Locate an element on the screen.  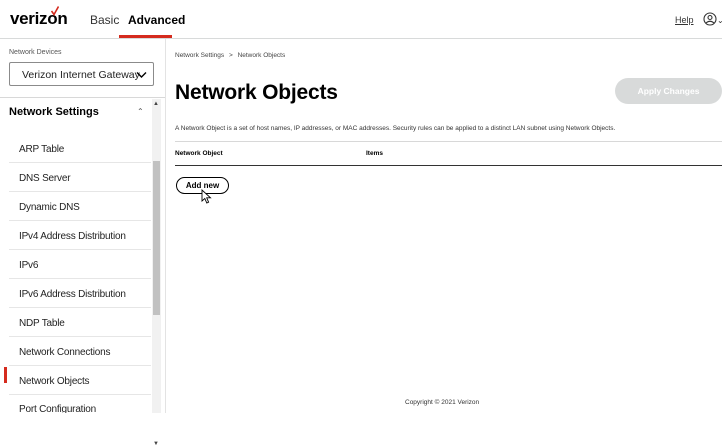
device-select: Verizon Internet Gateway is located at coordinates (81, 74).